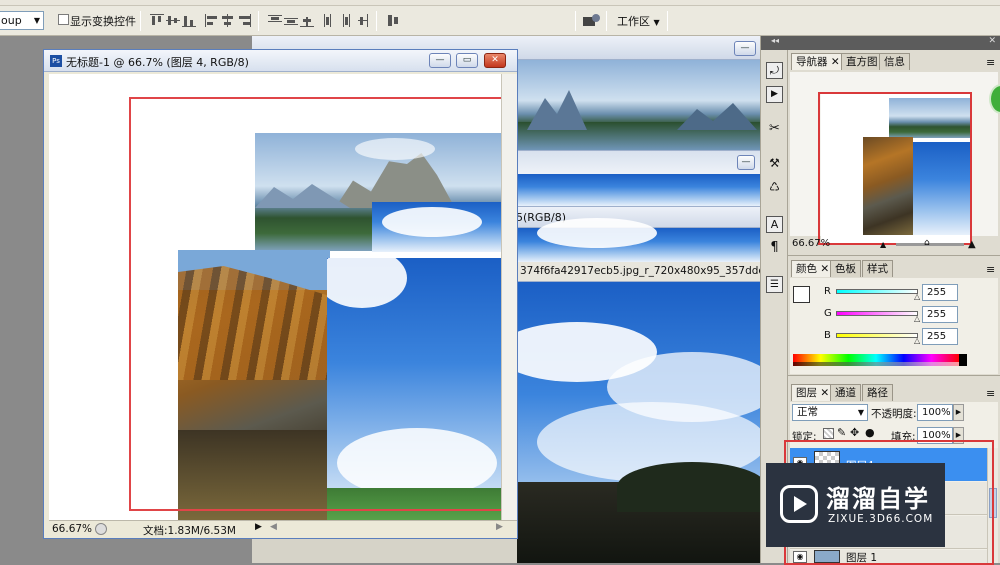 The height and width of the screenshot is (565, 1000). Describe the element at coordinates (640, 190) in the screenshot. I see `sky-strip` at that location.